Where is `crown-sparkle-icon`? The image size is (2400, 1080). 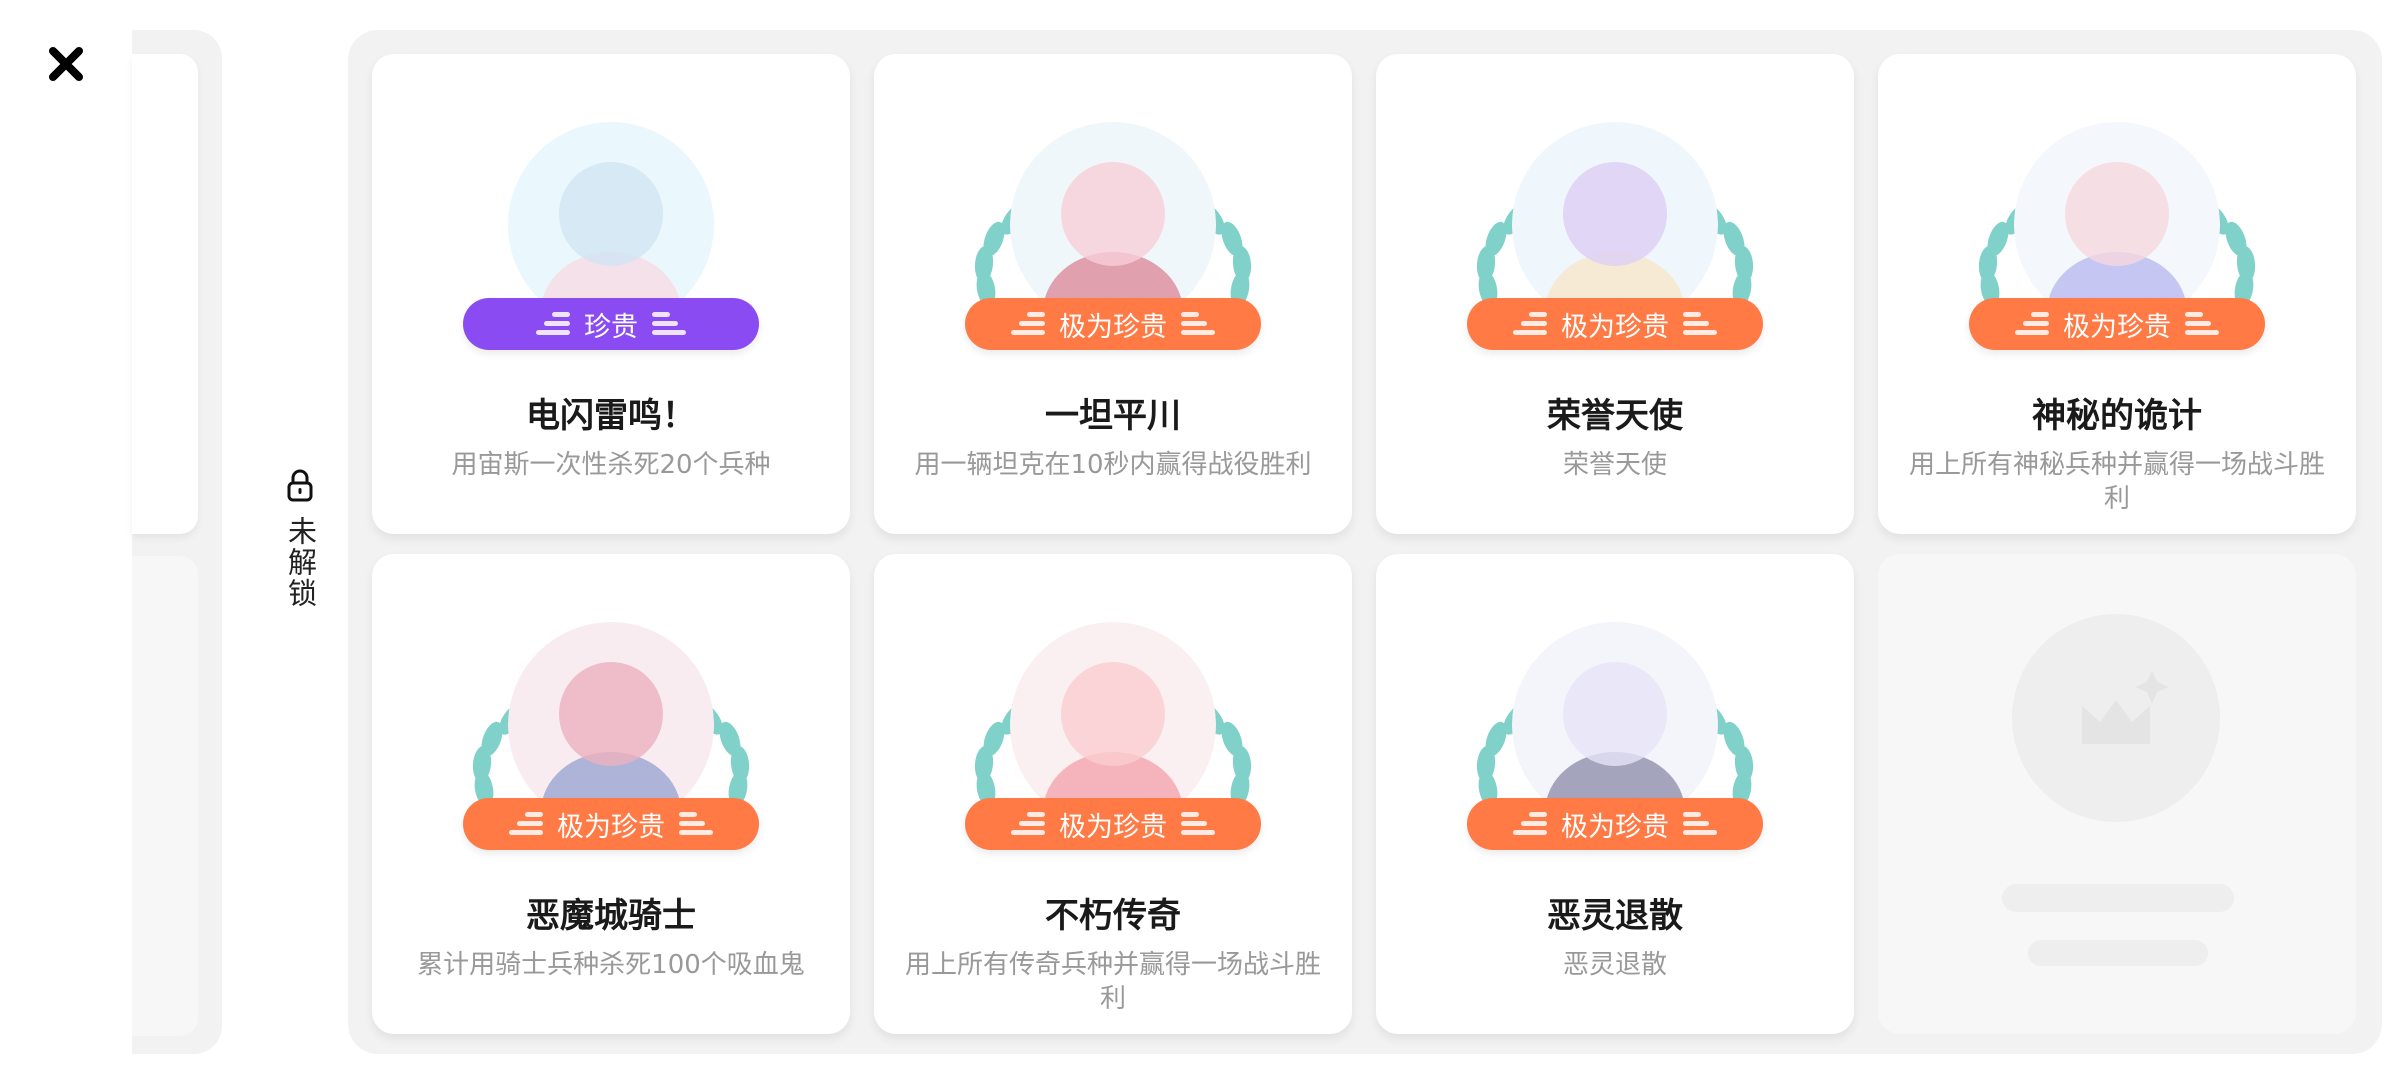
crown-sparkle-icon is located at coordinates (2125, 707).